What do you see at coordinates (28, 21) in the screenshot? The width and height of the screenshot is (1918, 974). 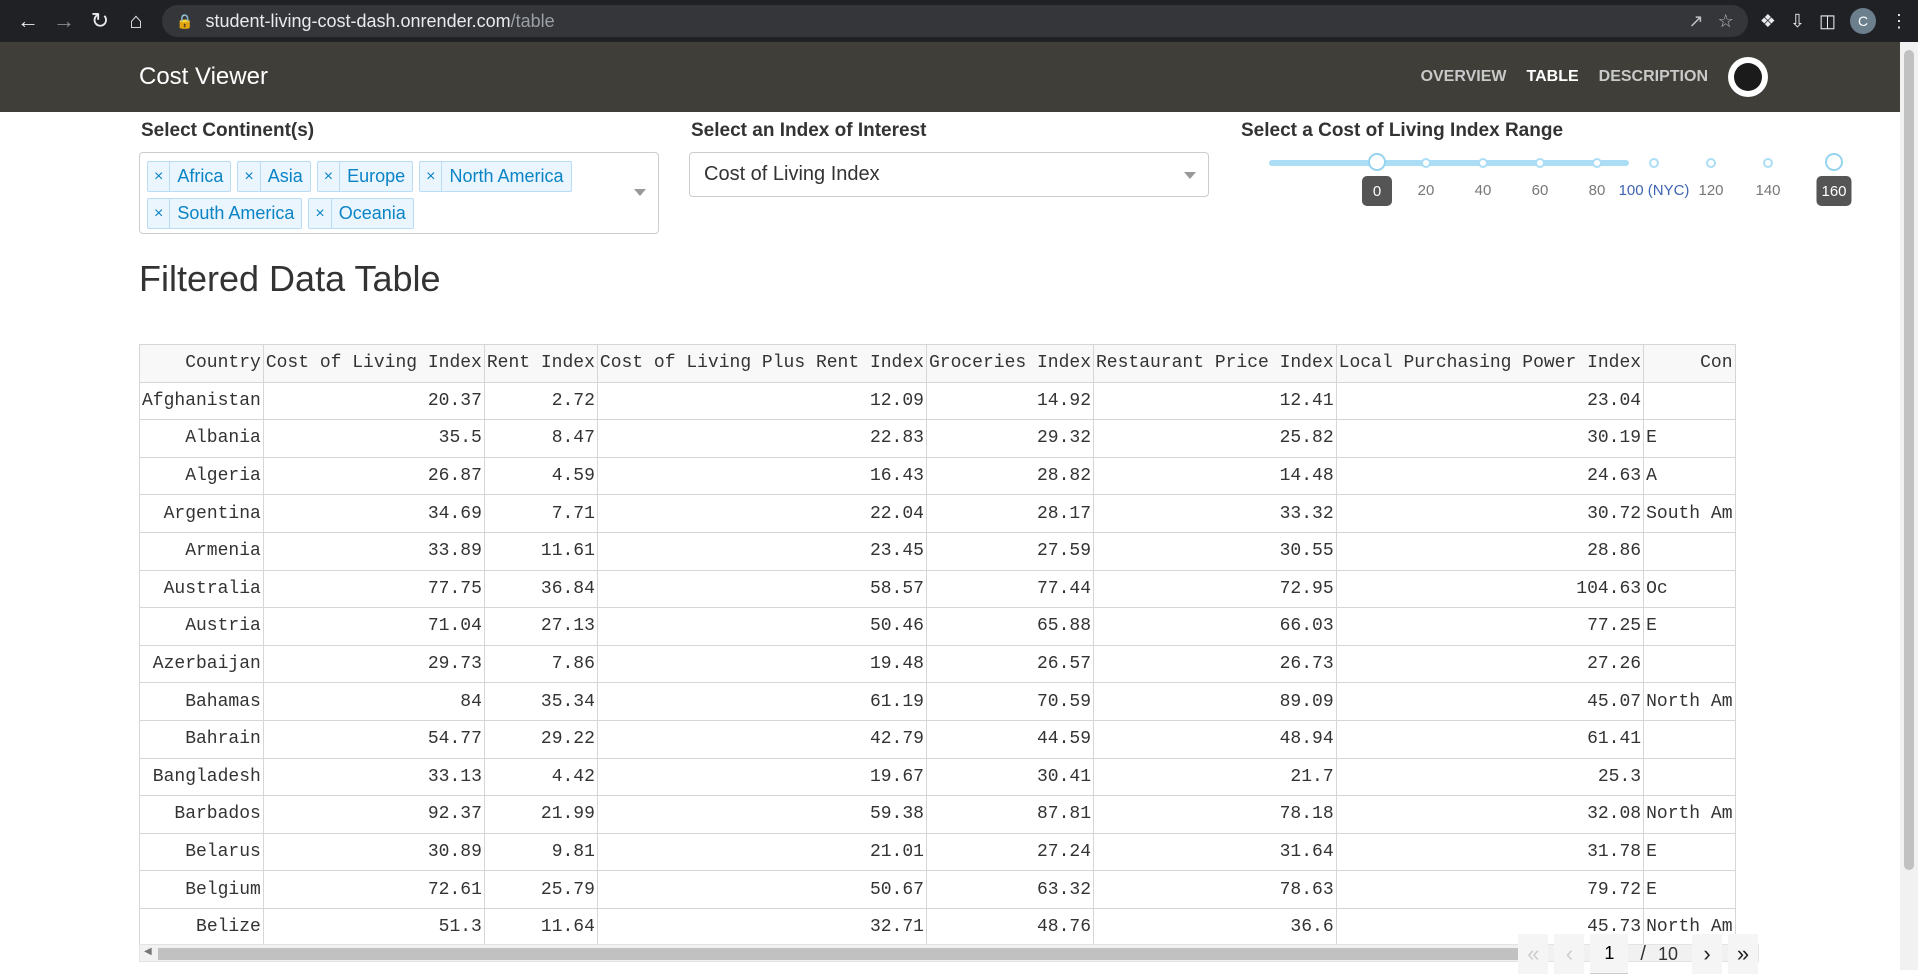 I see `back-icon: ←` at bounding box center [28, 21].